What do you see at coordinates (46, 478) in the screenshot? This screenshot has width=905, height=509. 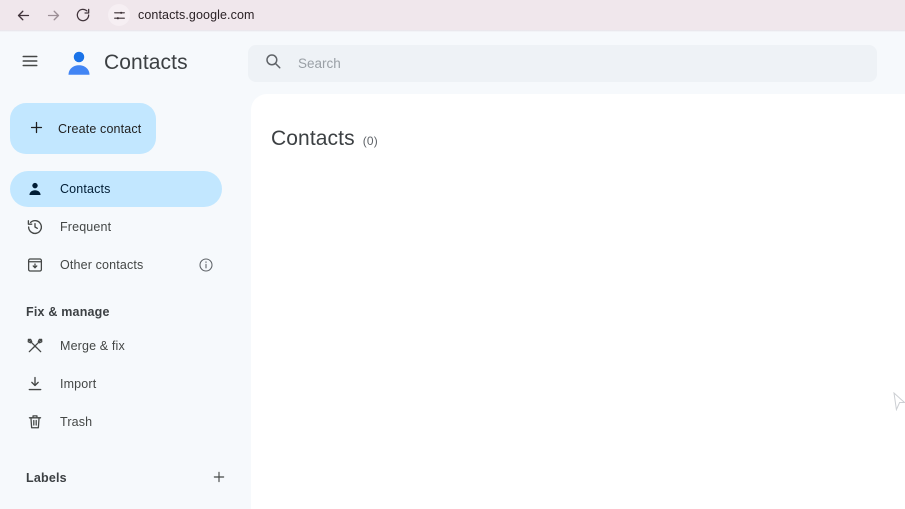 I see `section-title-labels: Labels` at bounding box center [46, 478].